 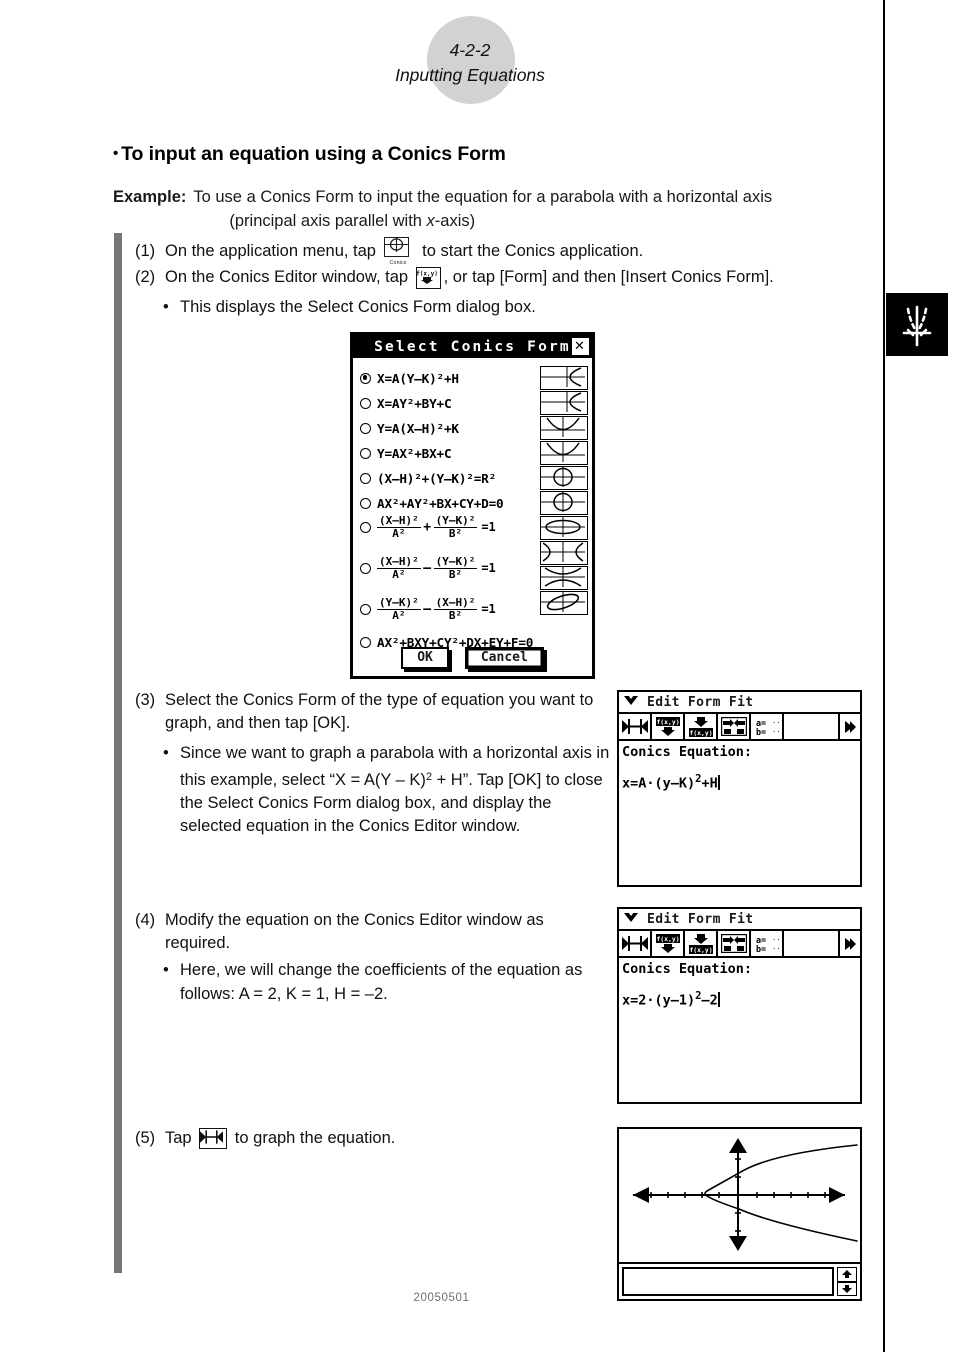 I want to click on conics-option-y-ax2-bx-c: Y=AX²+BX+C, so click(x=406, y=453).